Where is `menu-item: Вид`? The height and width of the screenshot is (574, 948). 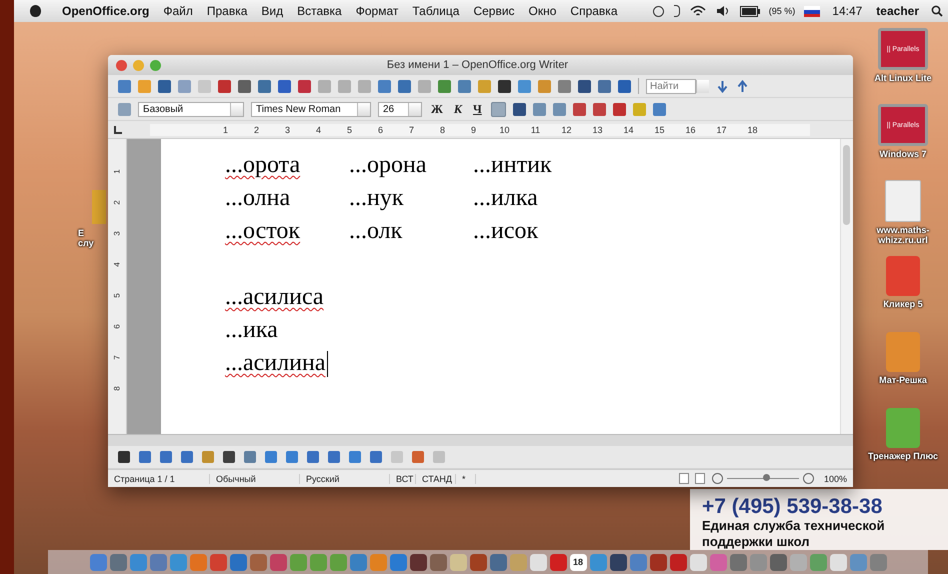 menu-item: Вид is located at coordinates (272, 11).